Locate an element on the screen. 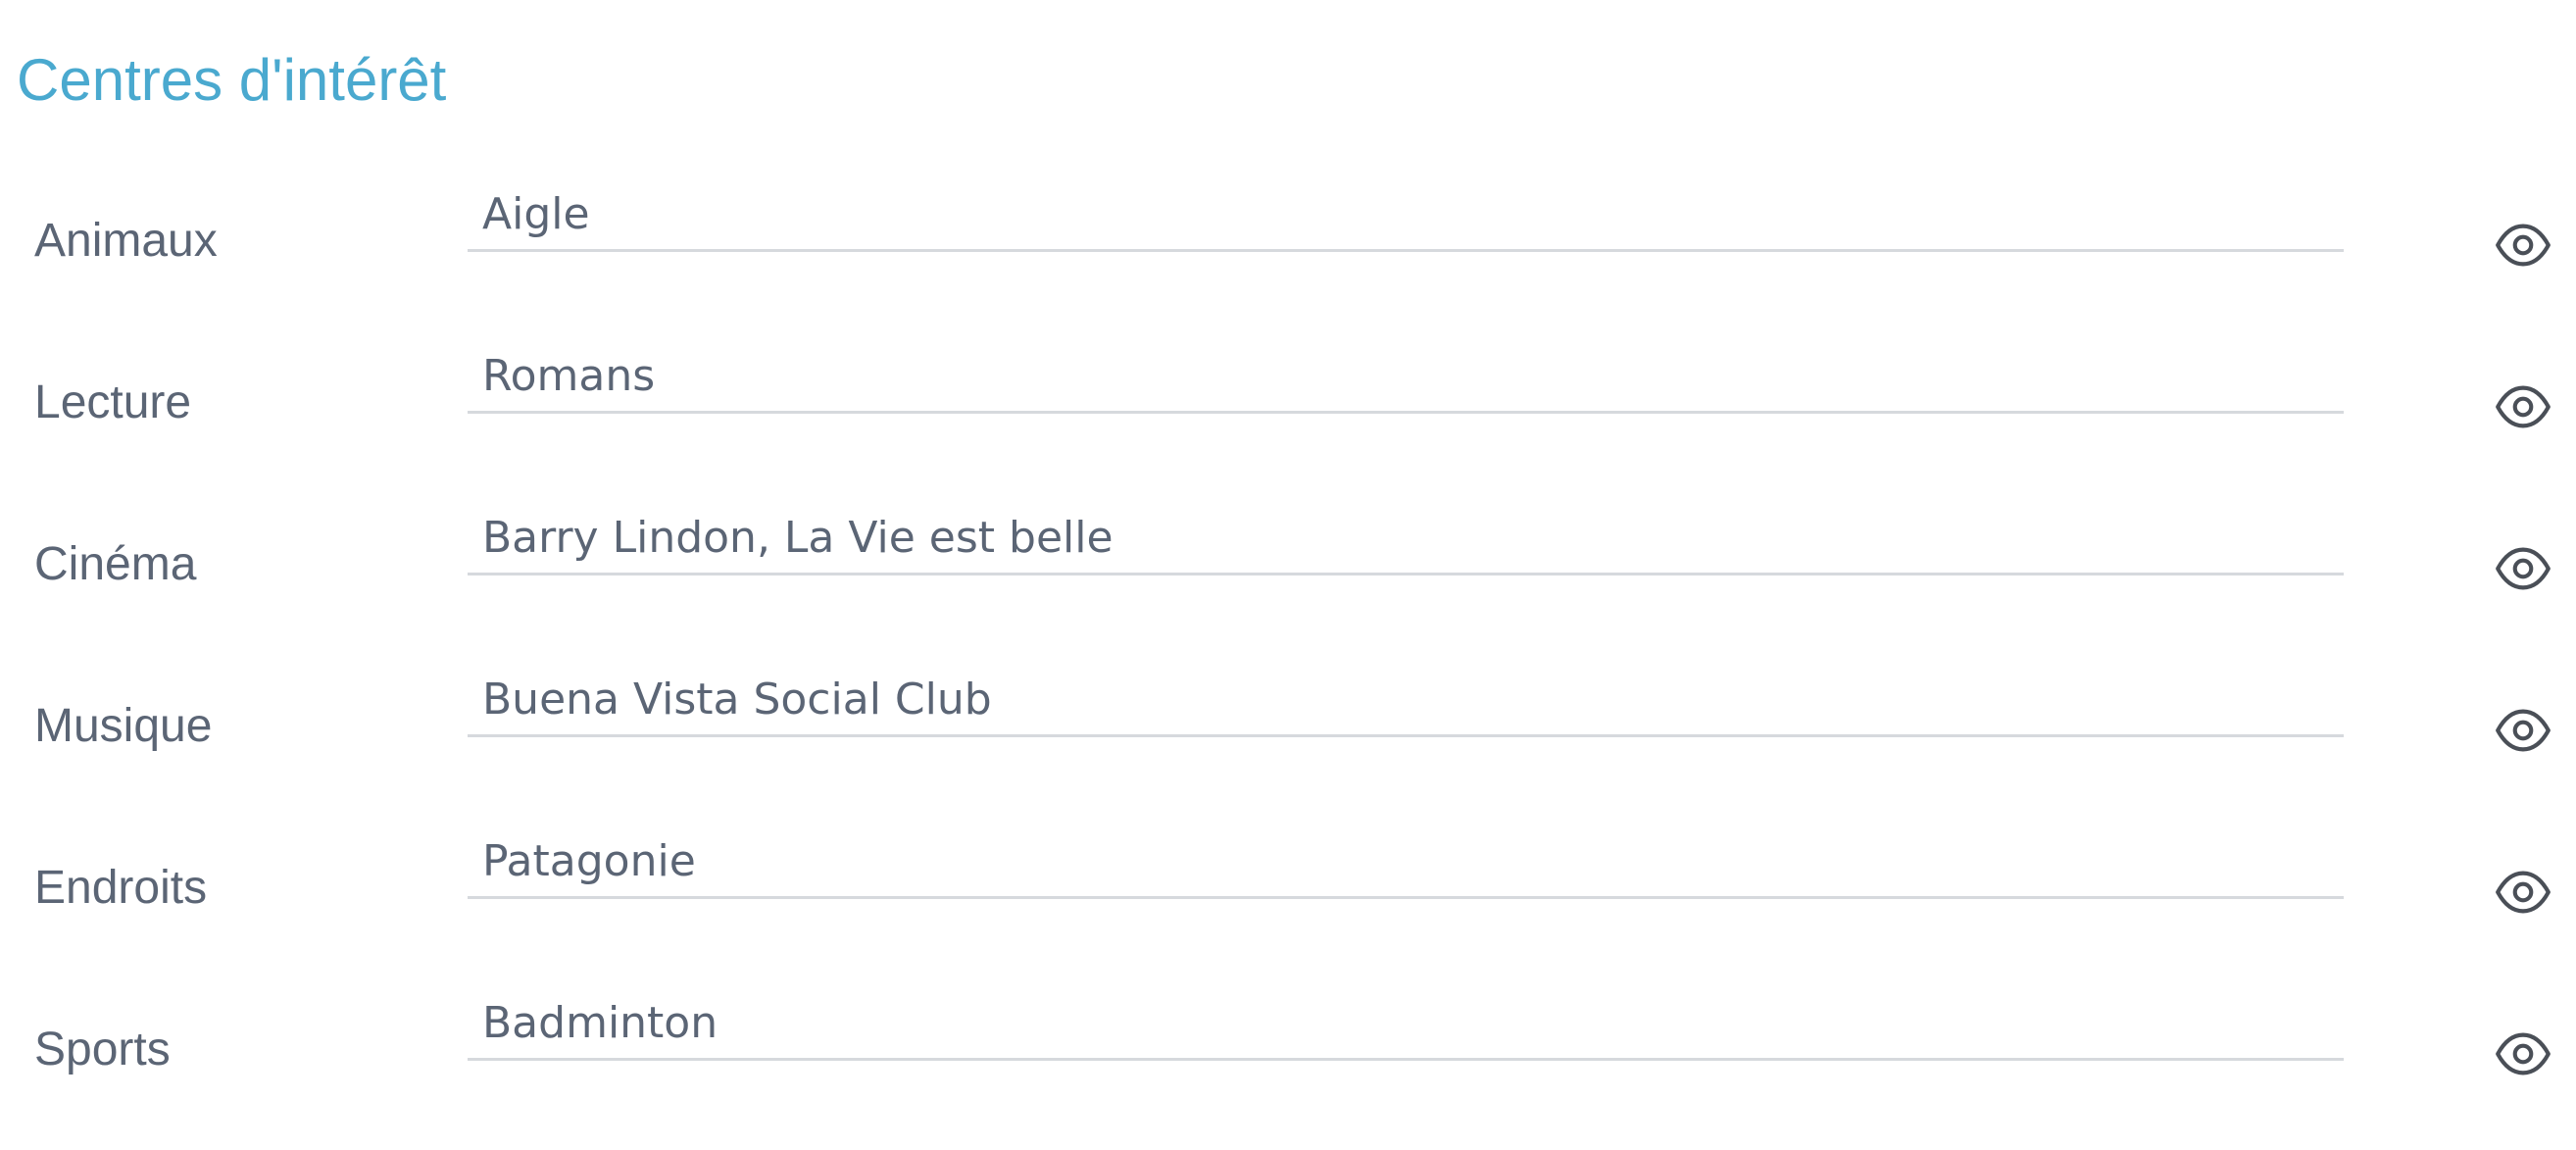  interest-row-cinema: Cinéma Barry Lindon, La Vie est belle is located at coordinates (1288, 576).